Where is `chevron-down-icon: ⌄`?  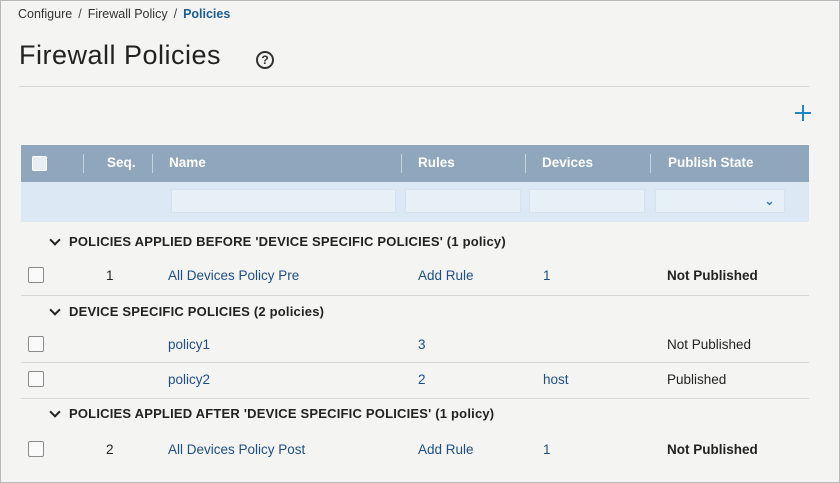 chevron-down-icon: ⌄ is located at coordinates (769, 201).